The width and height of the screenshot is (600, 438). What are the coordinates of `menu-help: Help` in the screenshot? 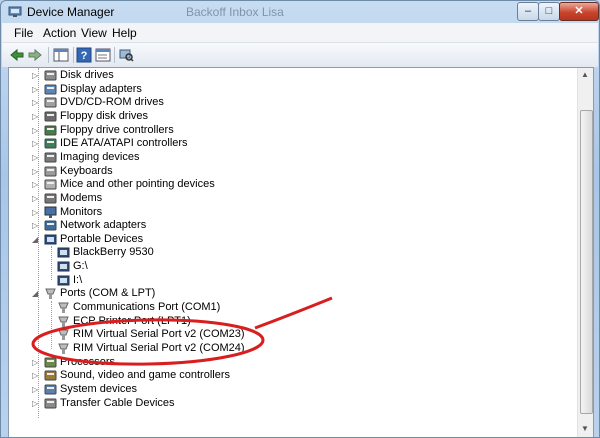 It's located at (124, 33).